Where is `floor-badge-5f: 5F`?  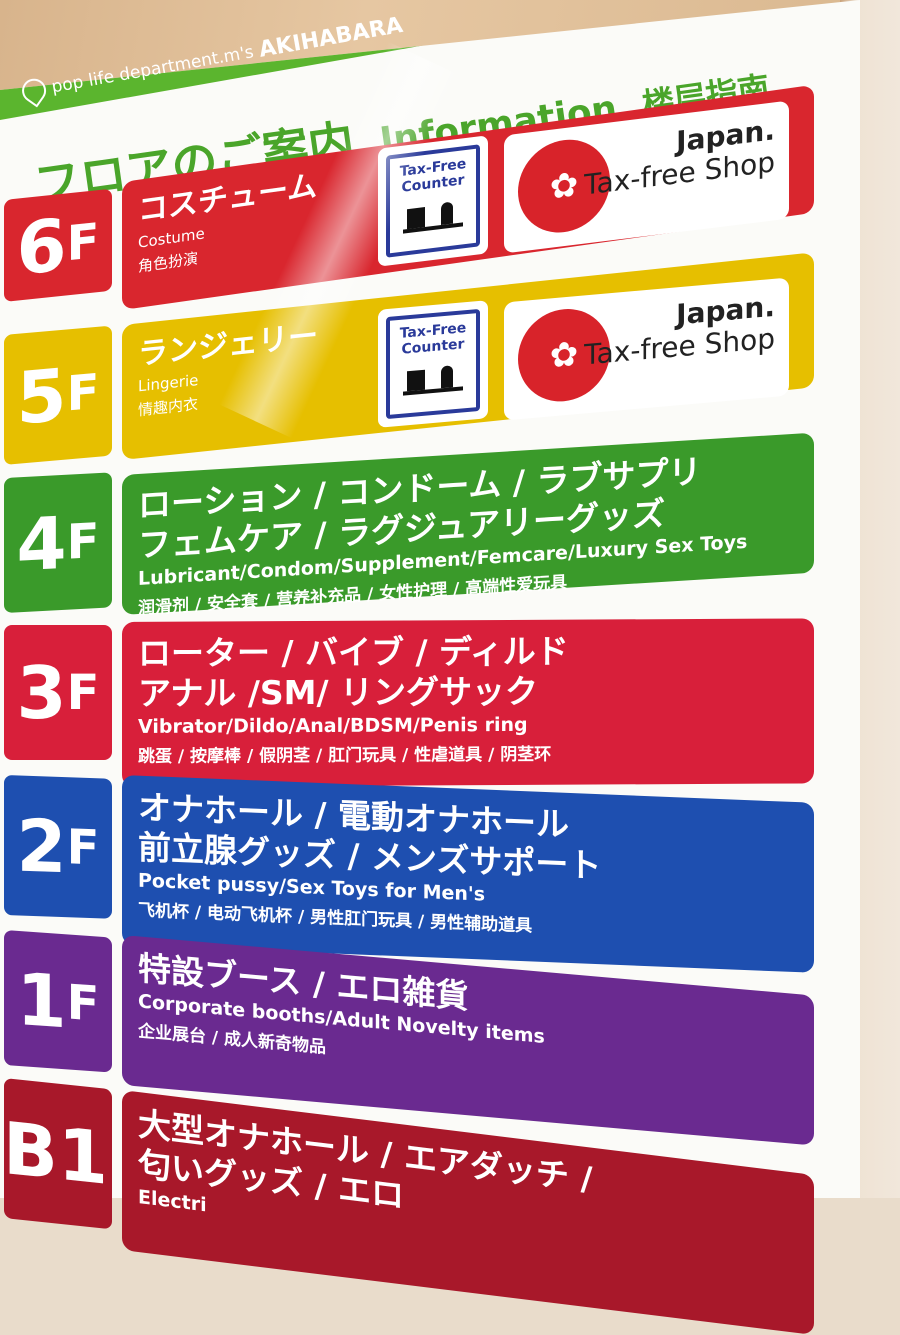 floor-badge-5f: 5F is located at coordinates (58, 395).